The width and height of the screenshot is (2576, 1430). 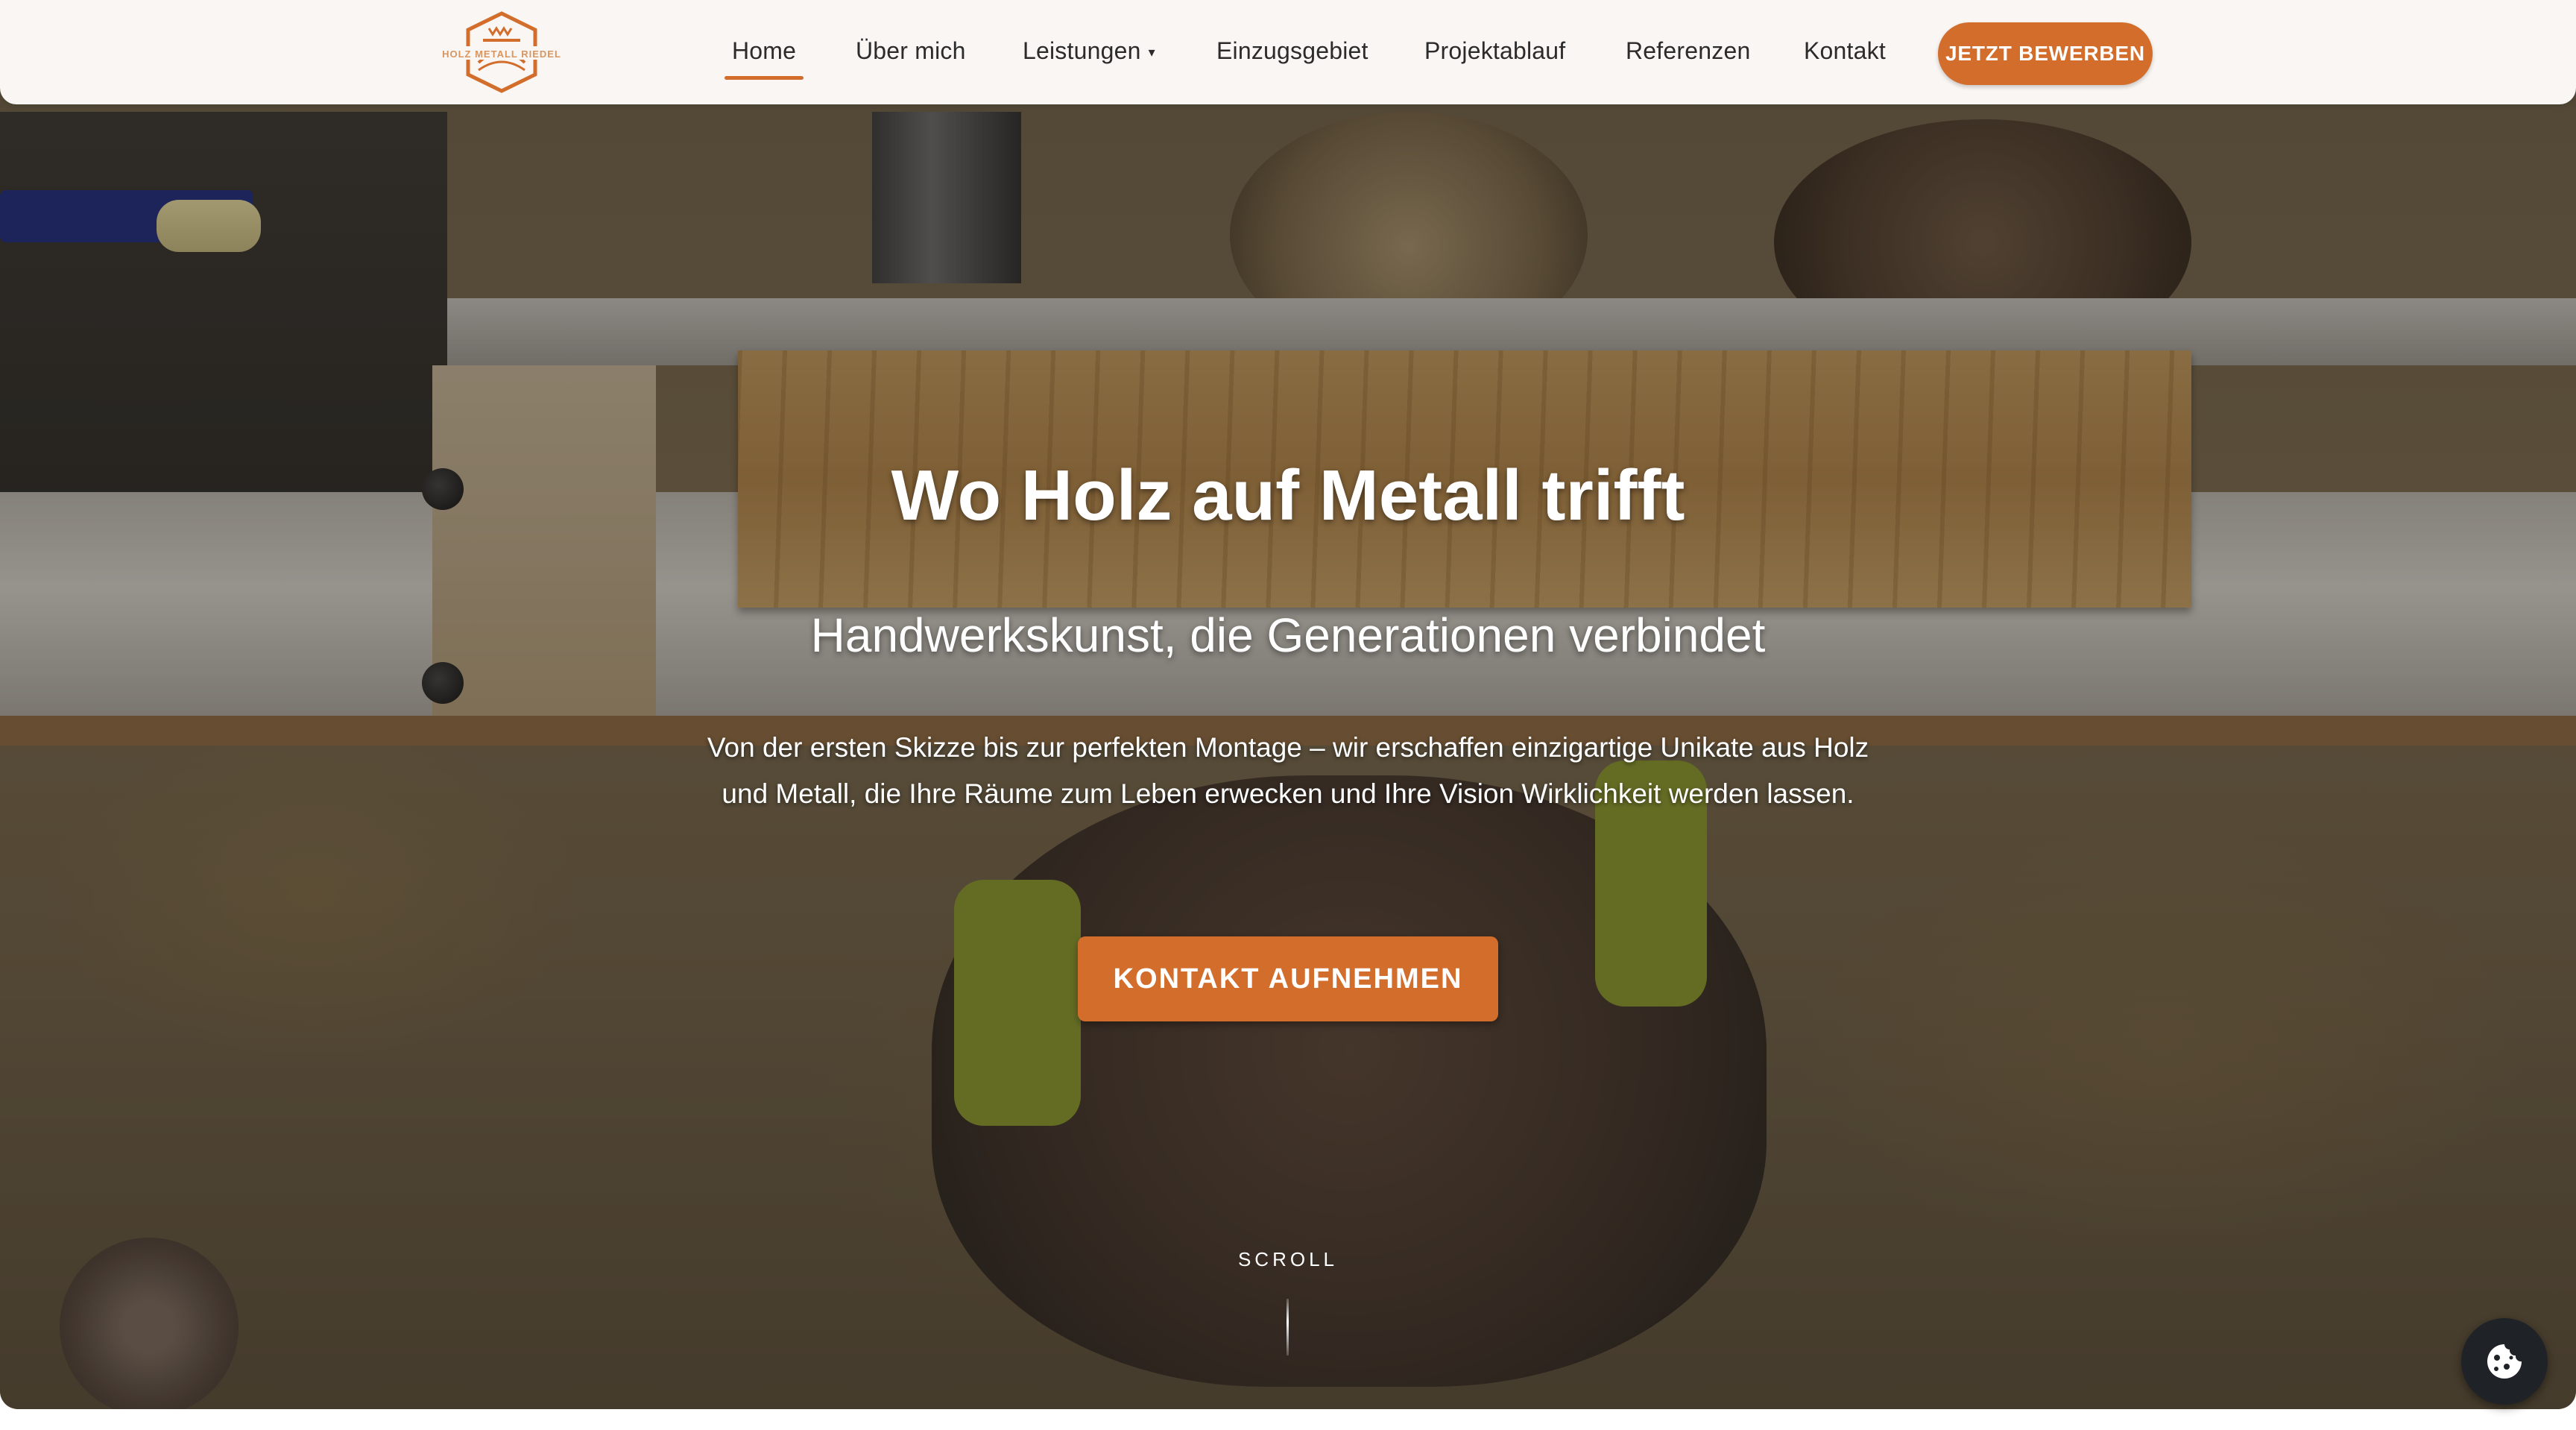 I want to click on nav-active-indicator, so click(x=764, y=78).